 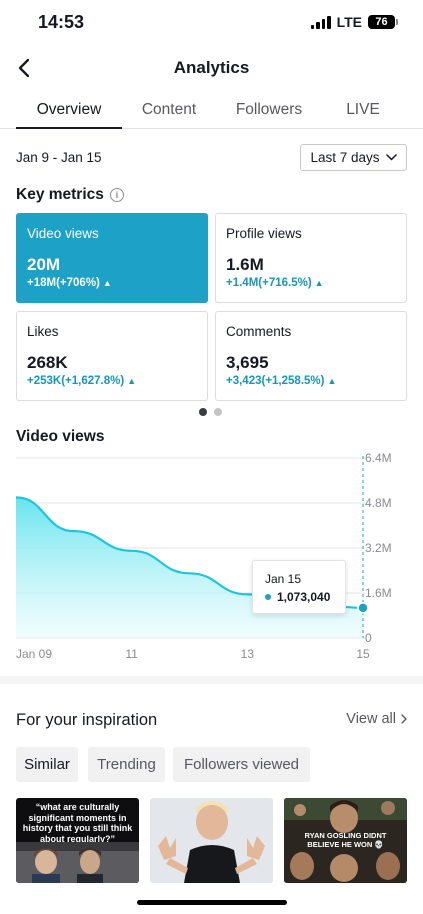 I want to click on metric-value: 3,695, so click(x=247, y=362).